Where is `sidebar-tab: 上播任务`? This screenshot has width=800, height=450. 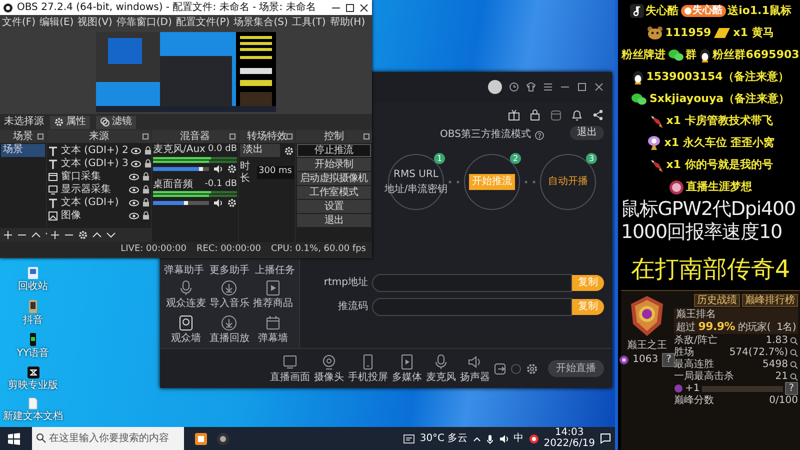 sidebar-tab: 上播任务 is located at coordinates (275, 270).